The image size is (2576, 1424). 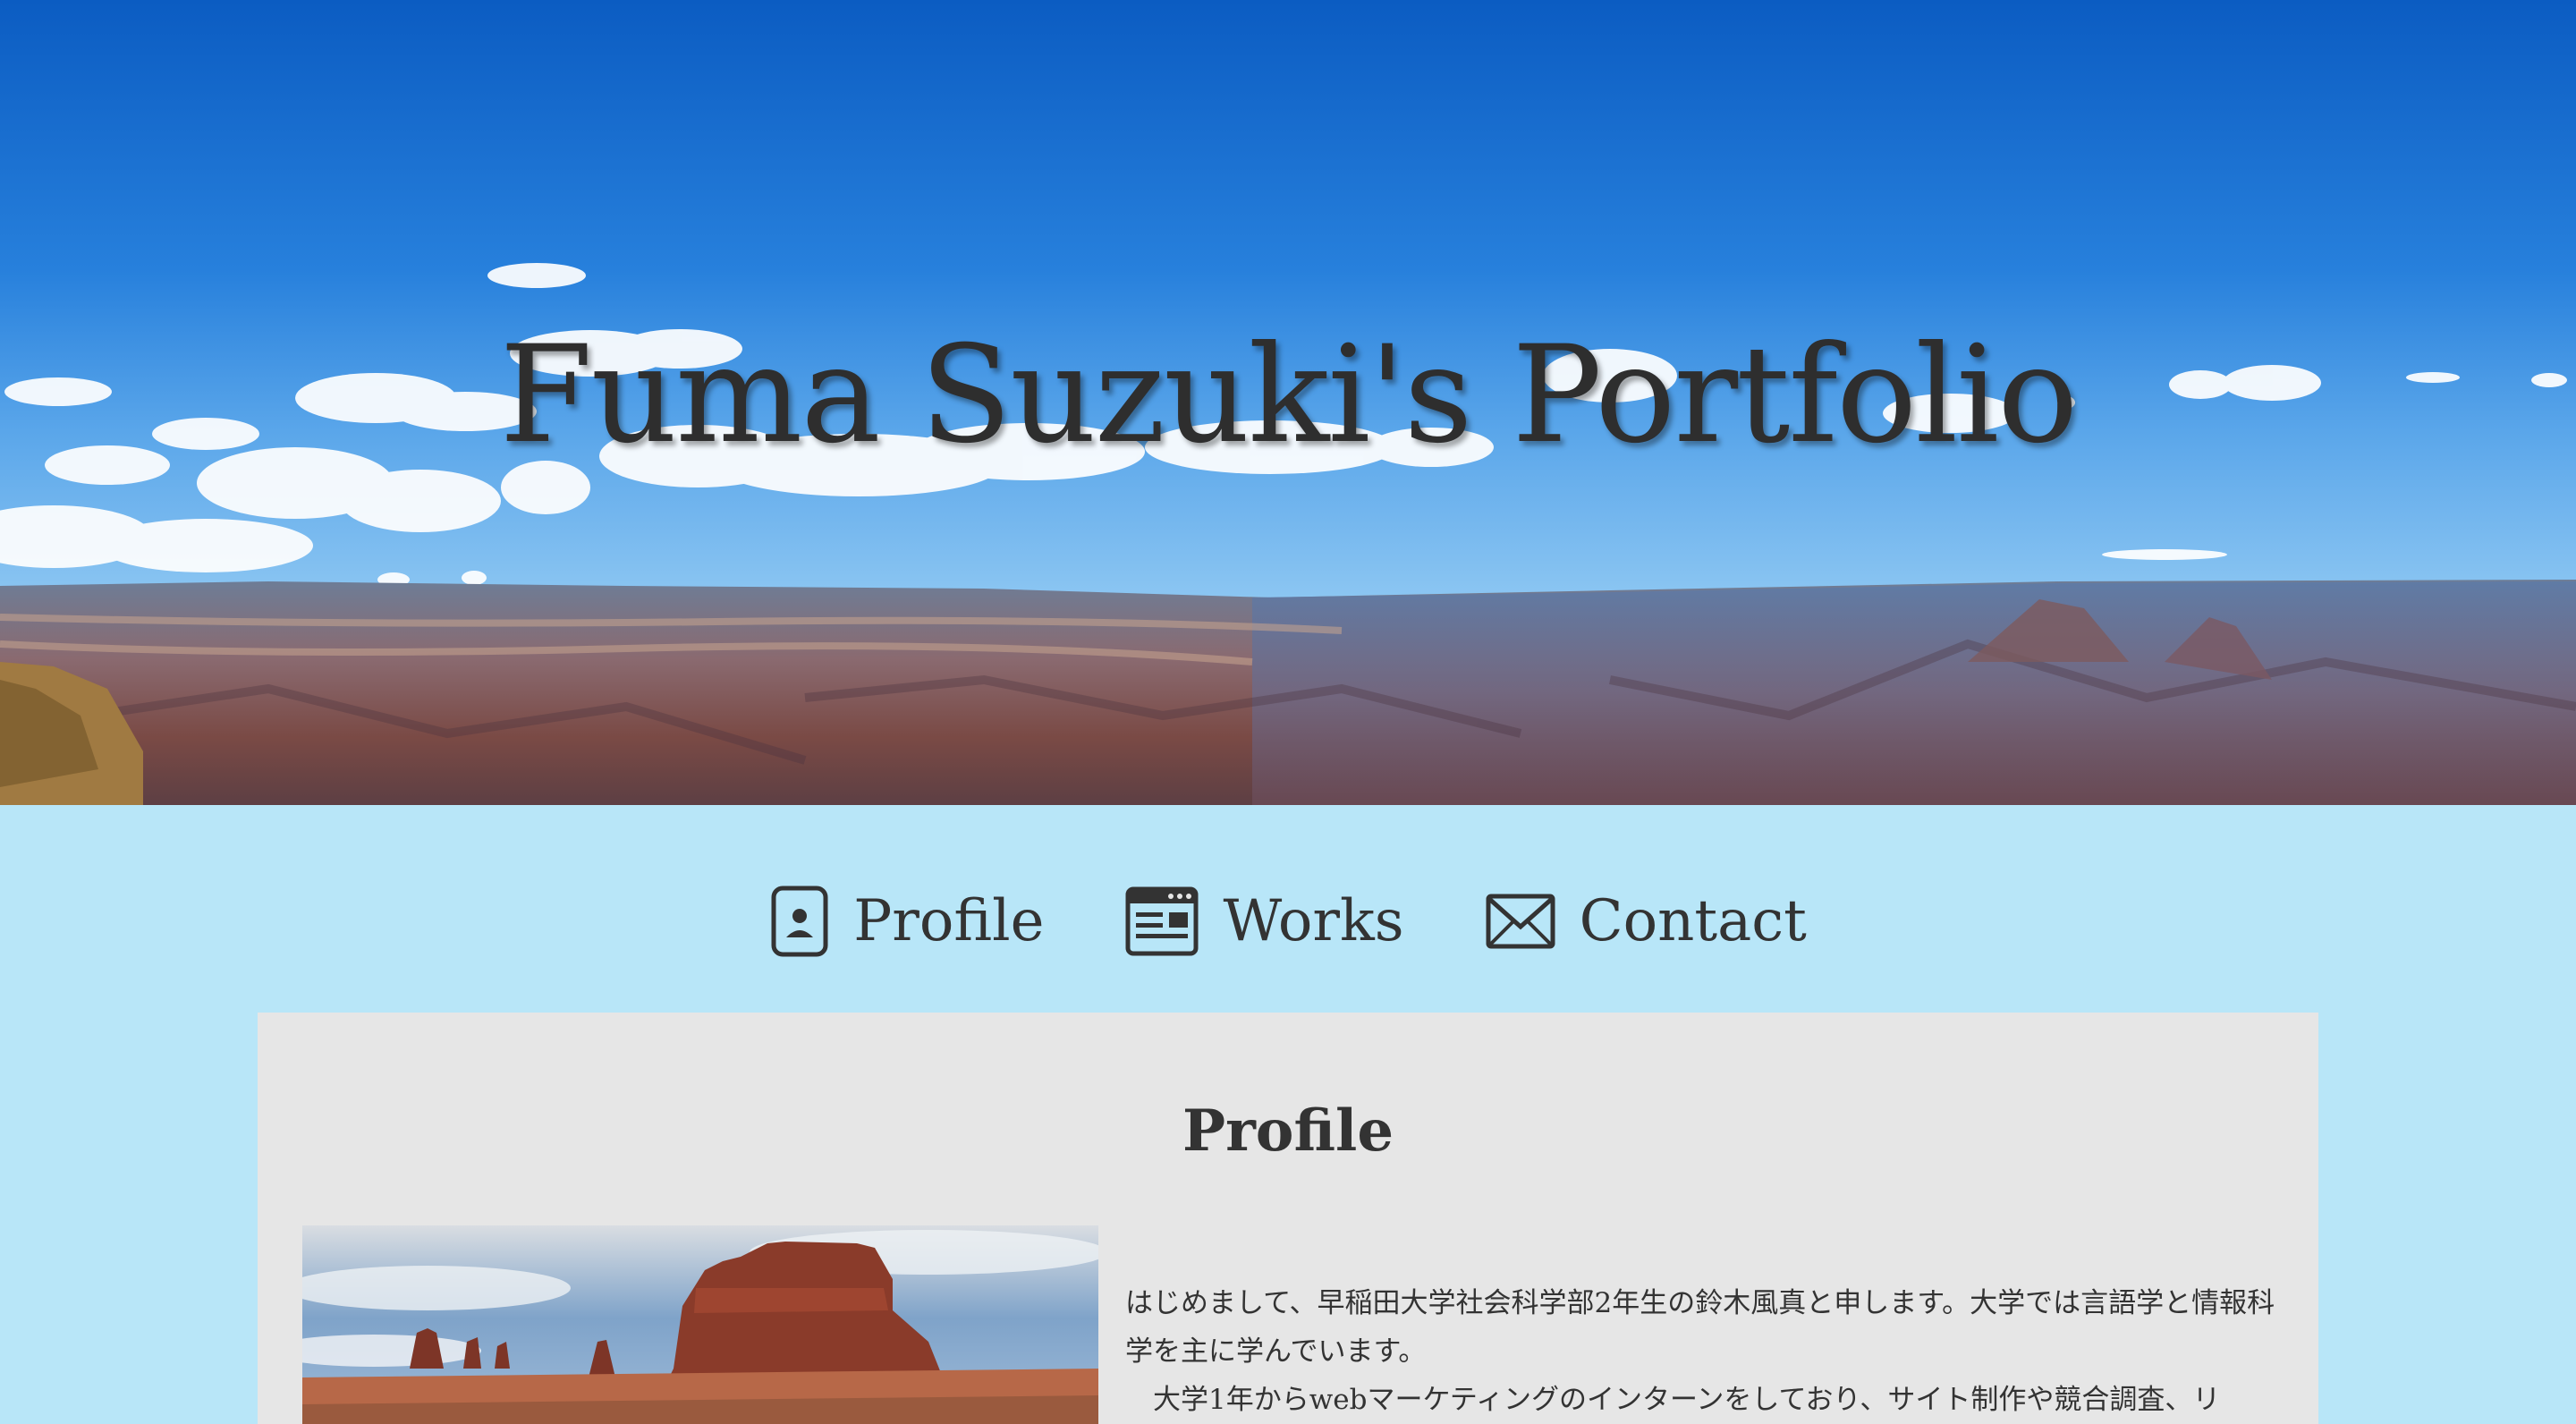 What do you see at coordinates (949, 921) in the screenshot?
I see `nav-label-profile: Profile` at bounding box center [949, 921].